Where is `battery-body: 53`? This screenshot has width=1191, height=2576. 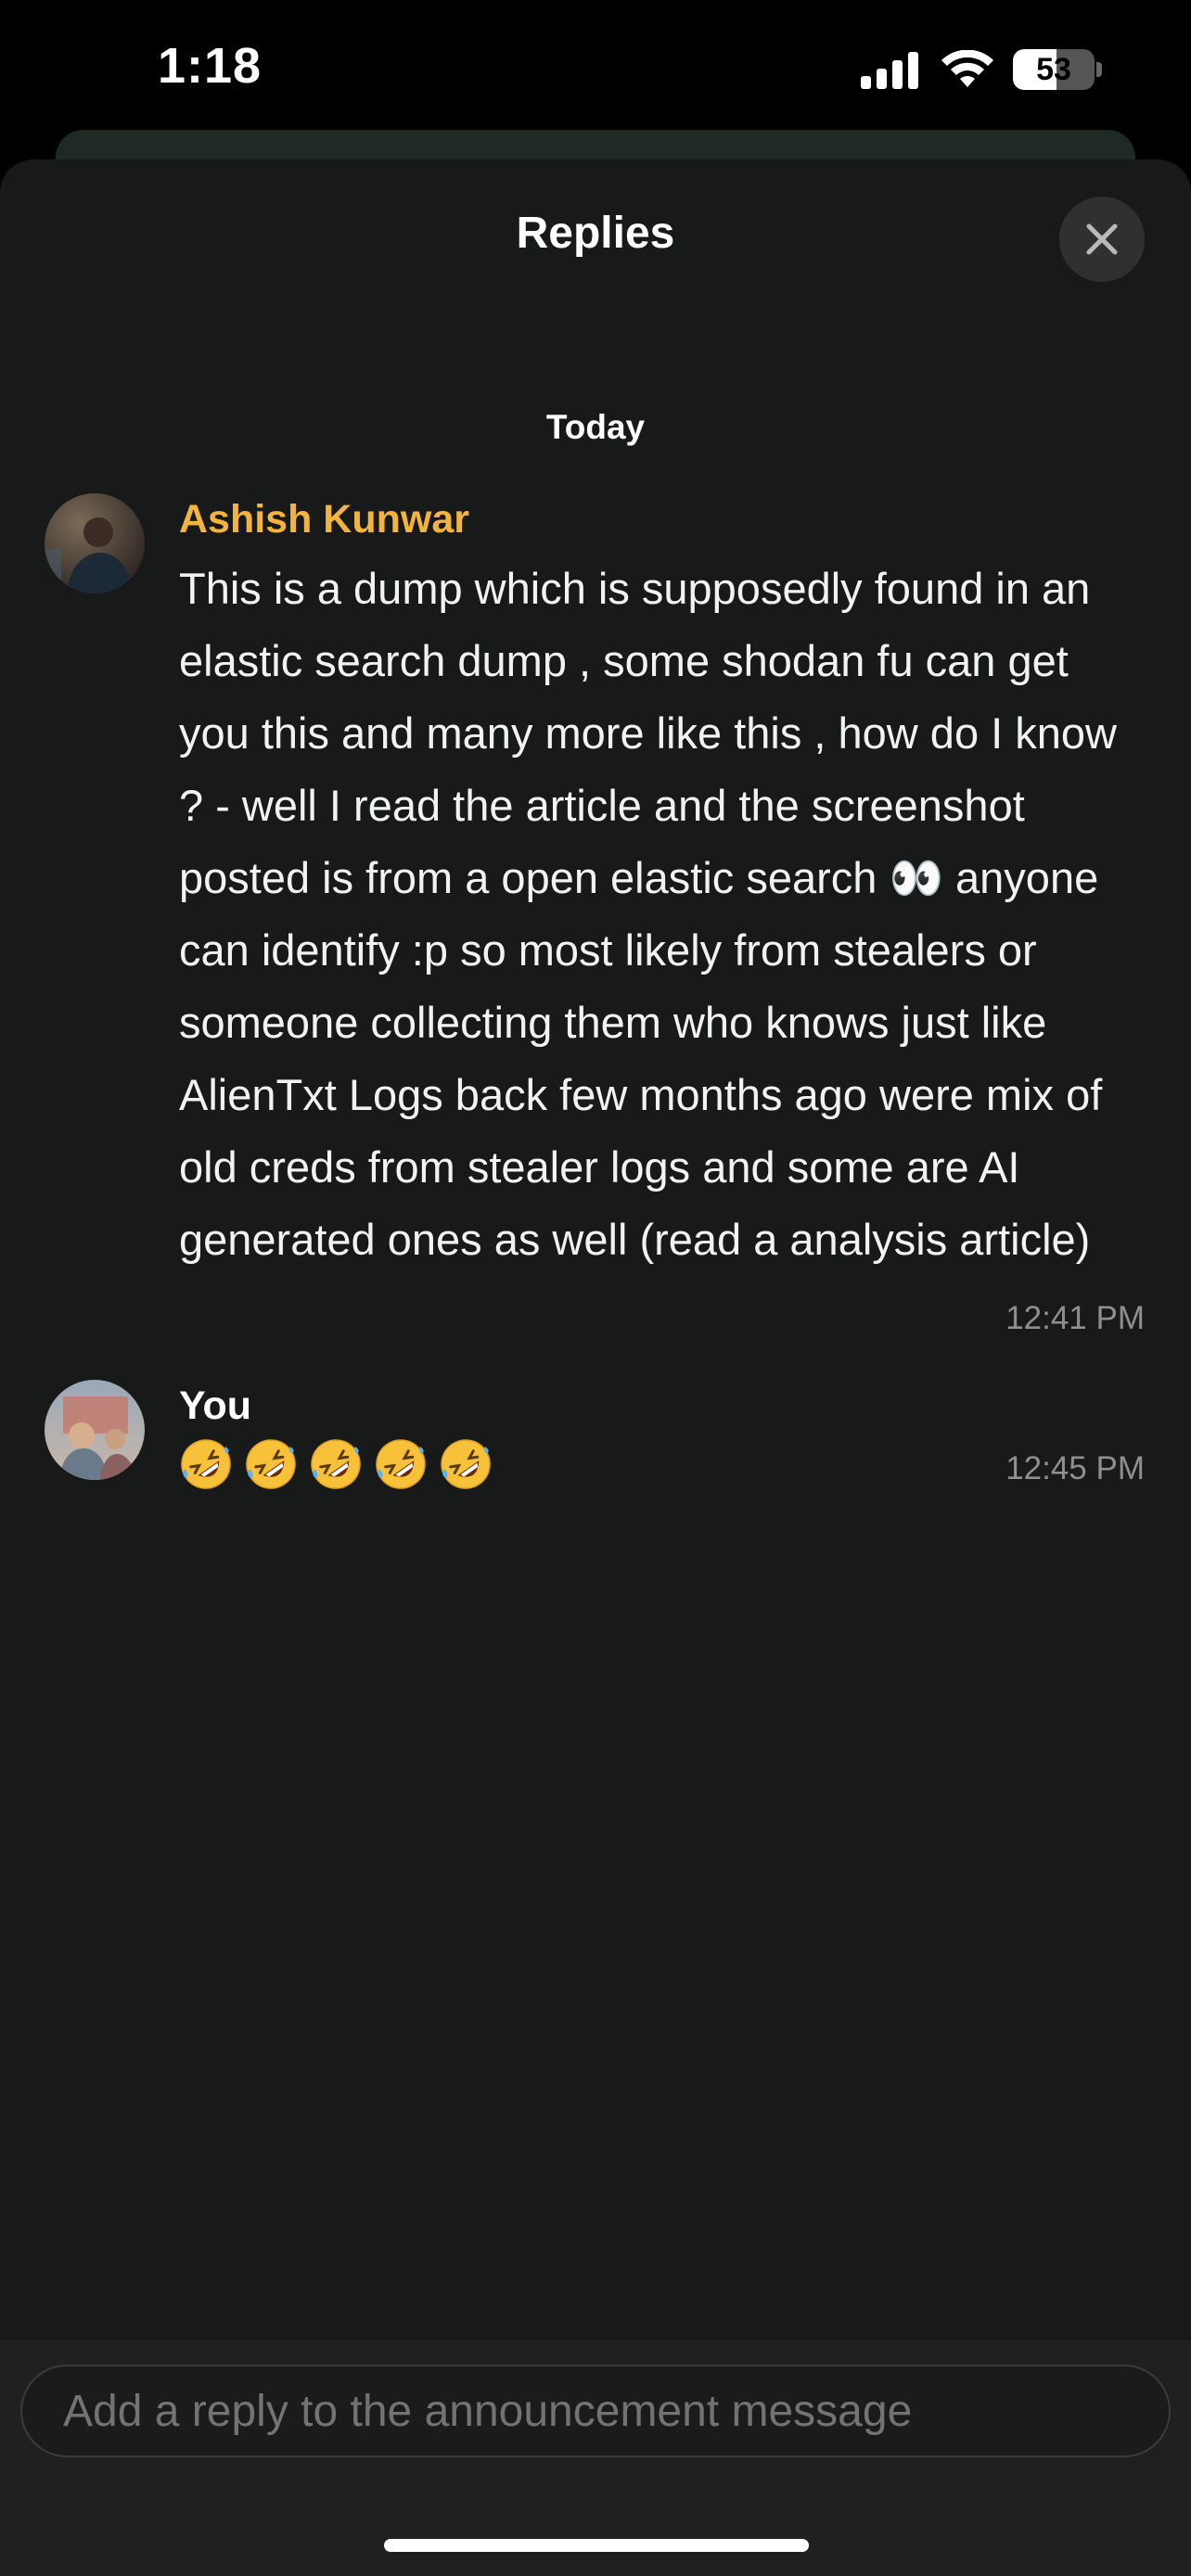
battery-body: 53 is located at coordinates (1054, 69).